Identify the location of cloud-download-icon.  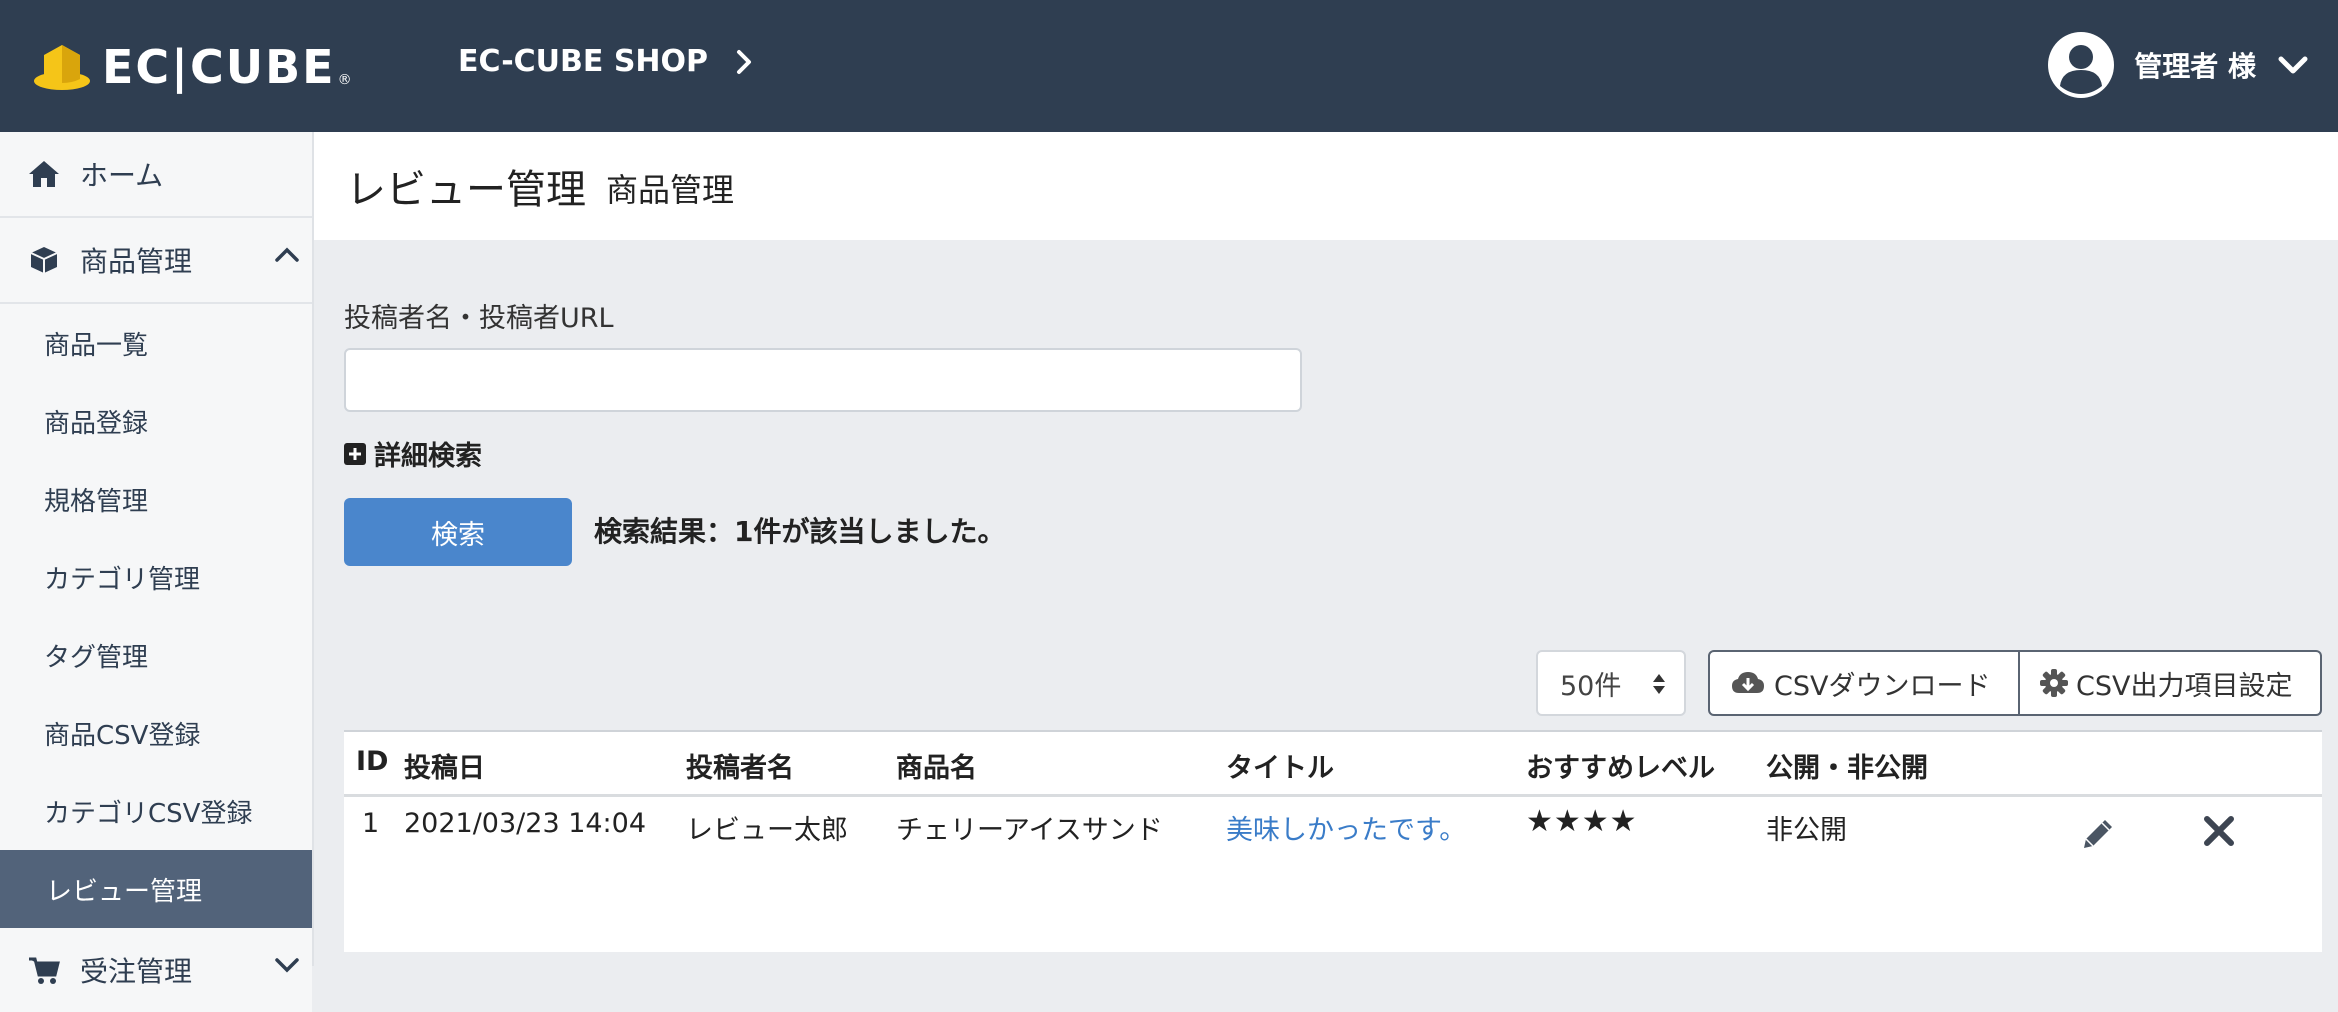
(1748, 682).